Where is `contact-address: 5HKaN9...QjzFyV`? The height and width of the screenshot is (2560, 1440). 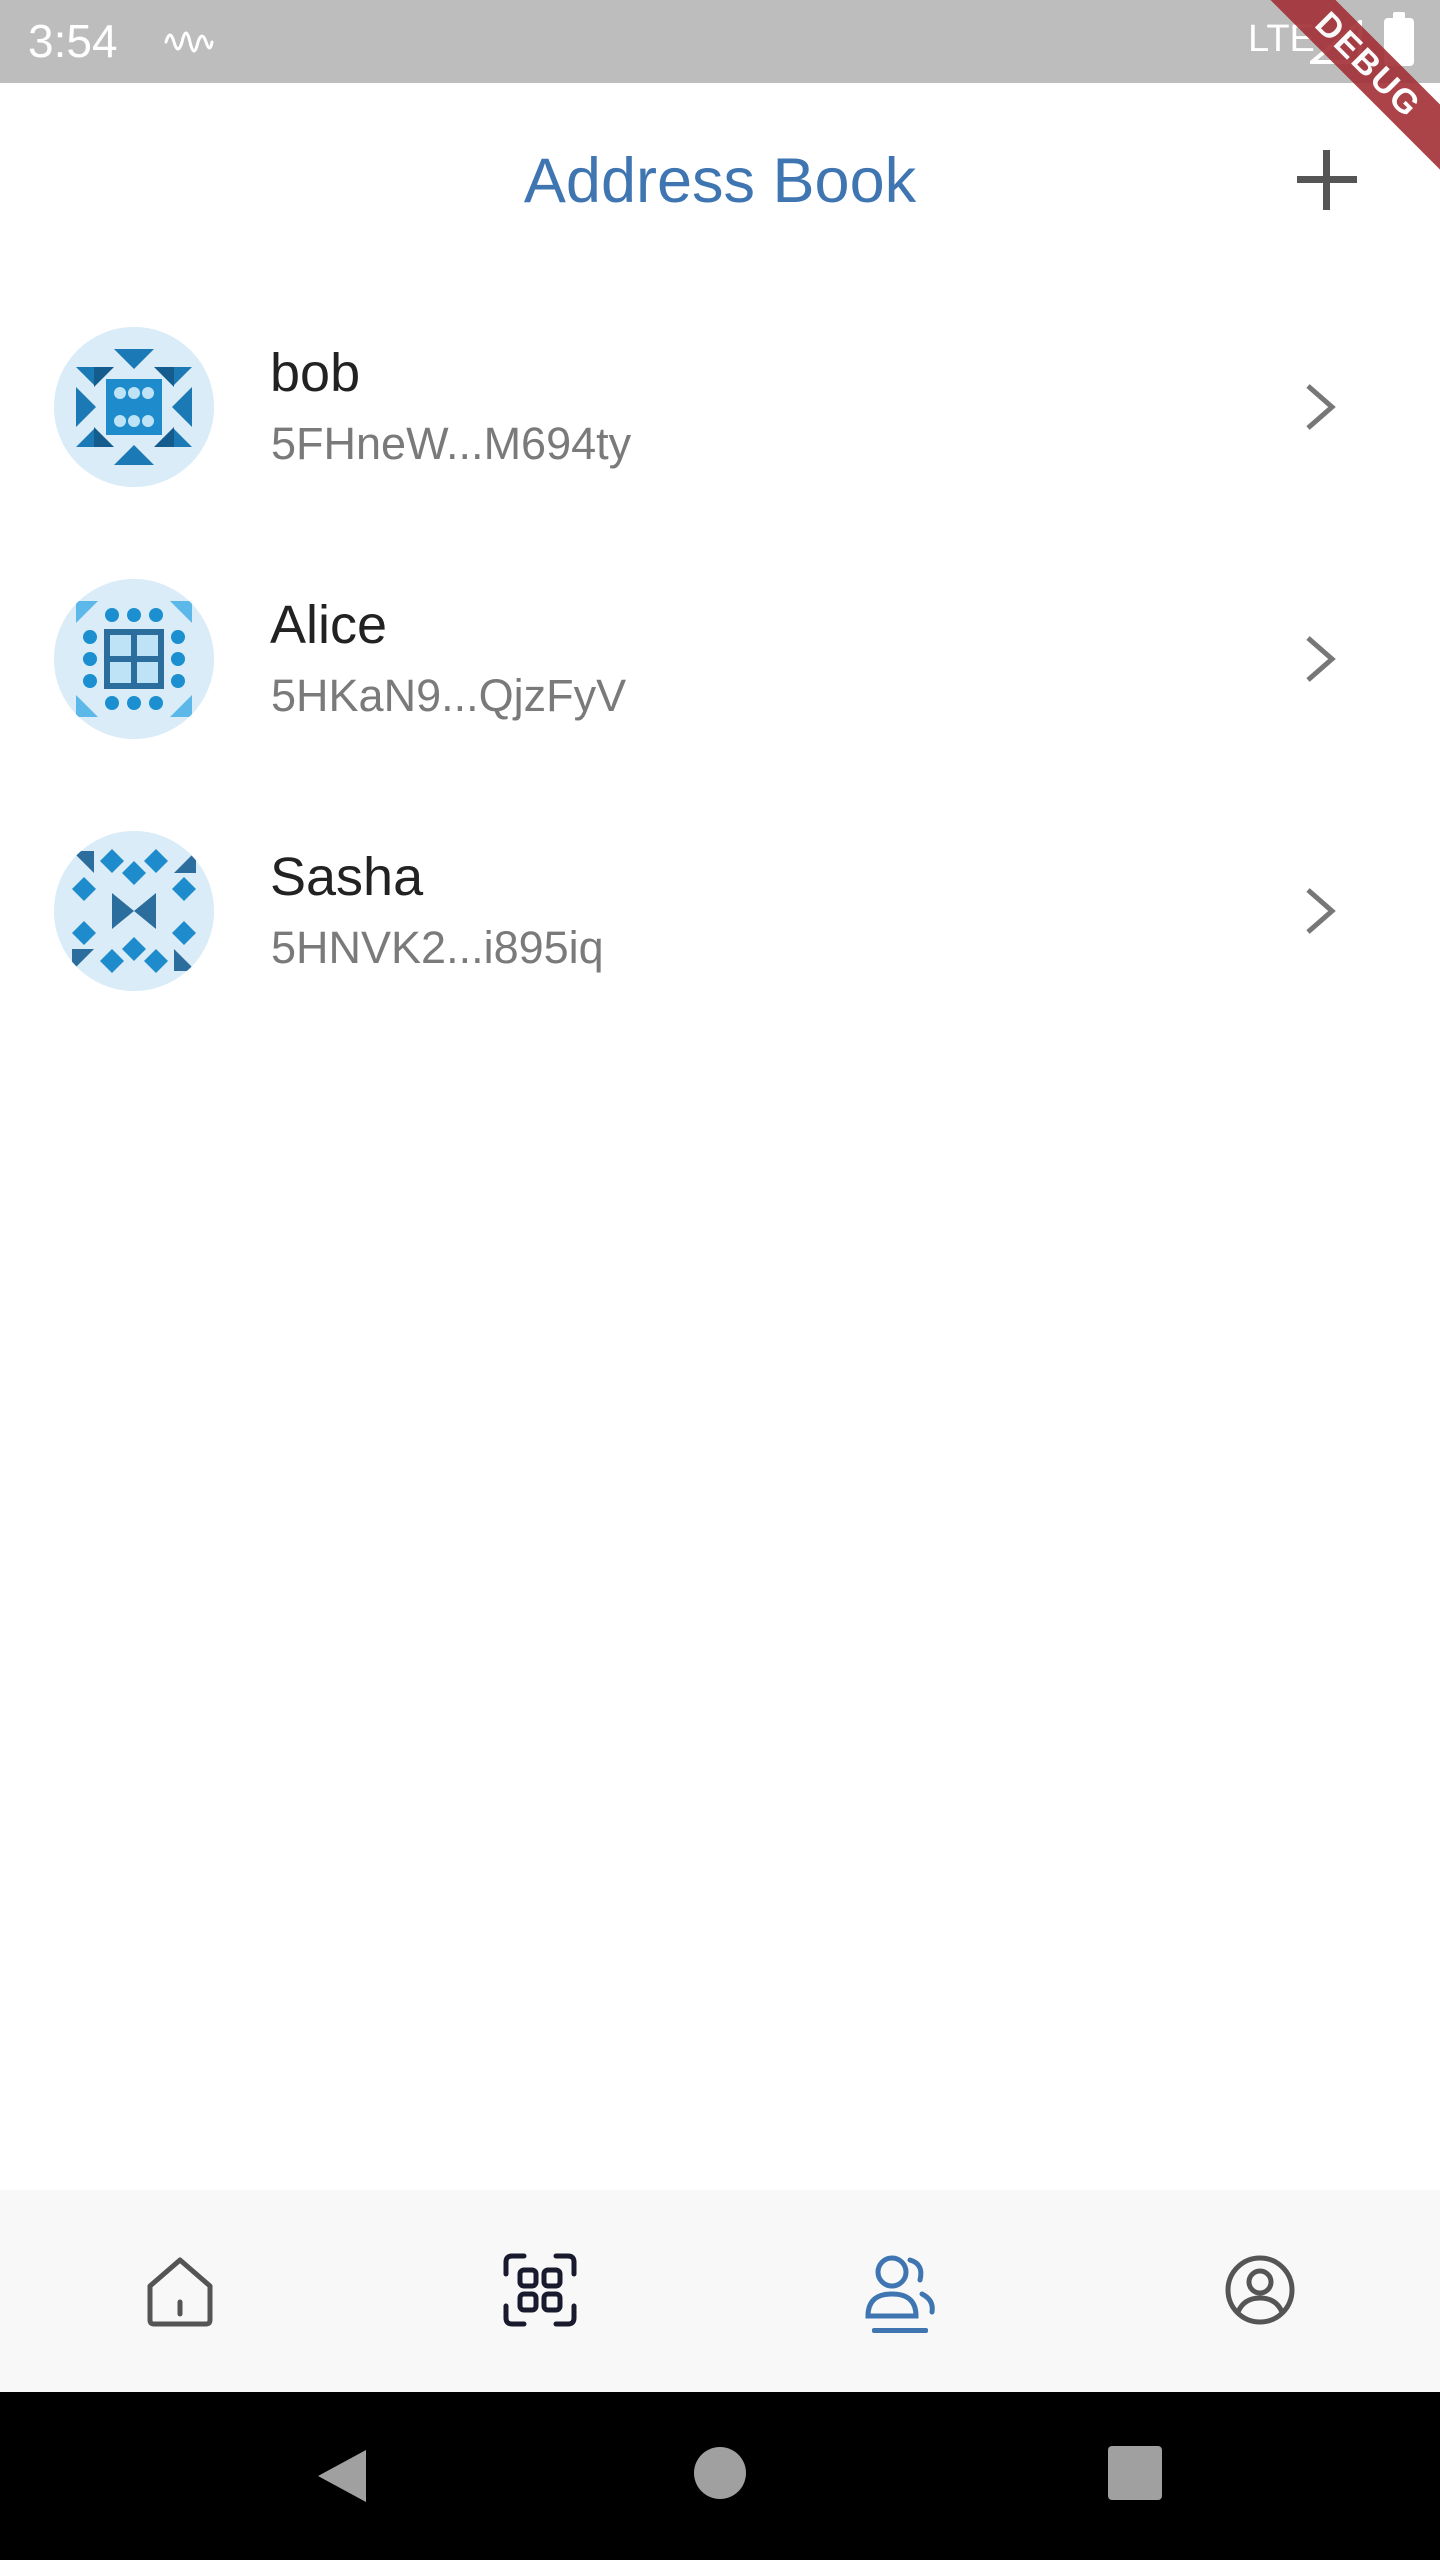
contact-address: 5HKaN9...QjzFyV is located at coordinates (449, 695).